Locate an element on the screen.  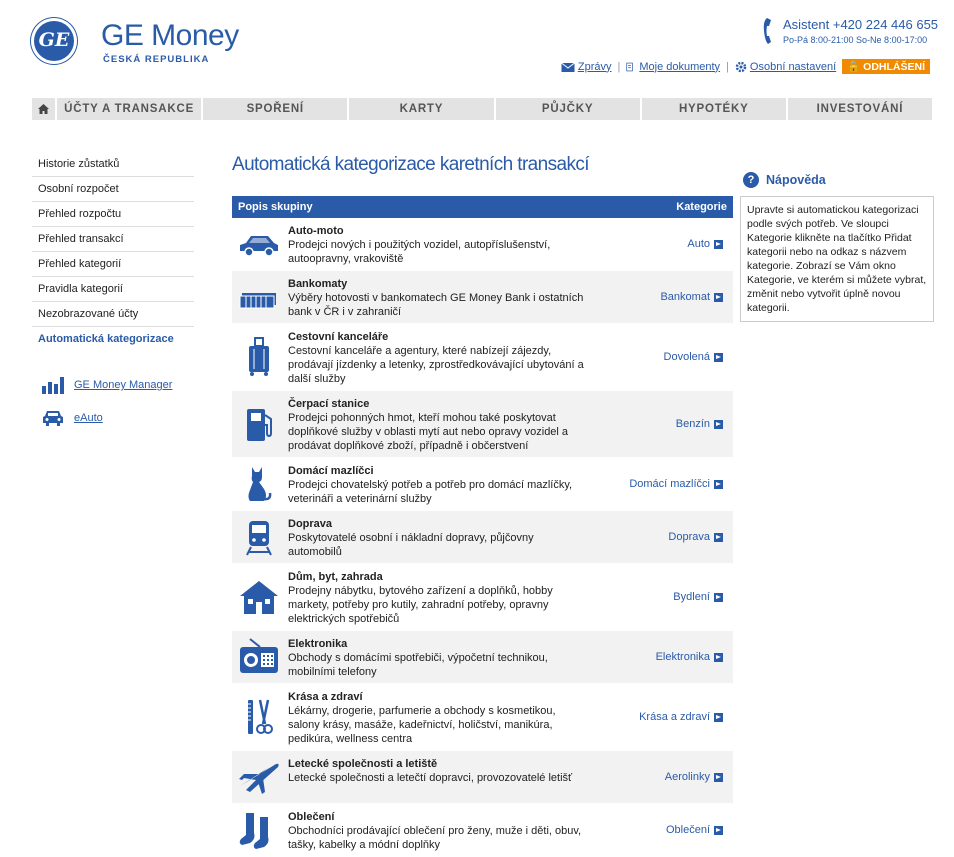
train-icon is located at coordinates (259, 538).